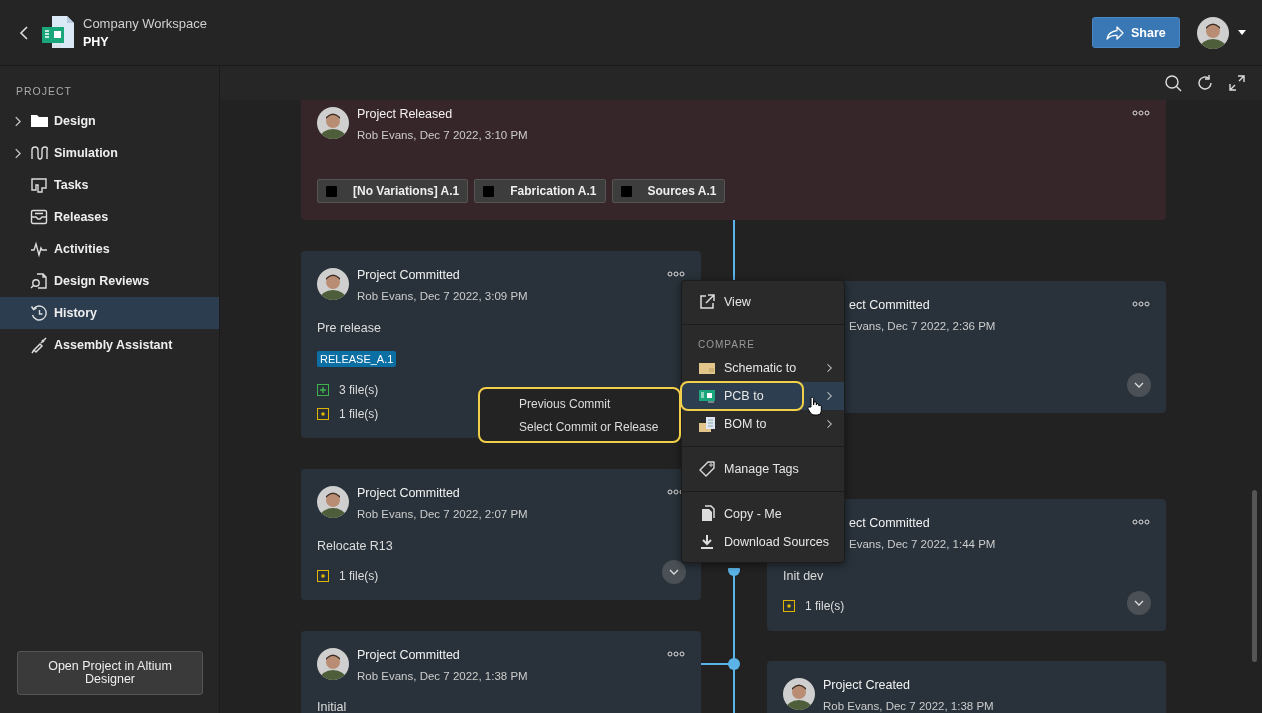 Image resolution: width=1262 pixels, height=713 pixels. What do you see at coordinates (1136, 32) in the screenshot?
I see `share-button: Share` at bounding box center [1136, 32].